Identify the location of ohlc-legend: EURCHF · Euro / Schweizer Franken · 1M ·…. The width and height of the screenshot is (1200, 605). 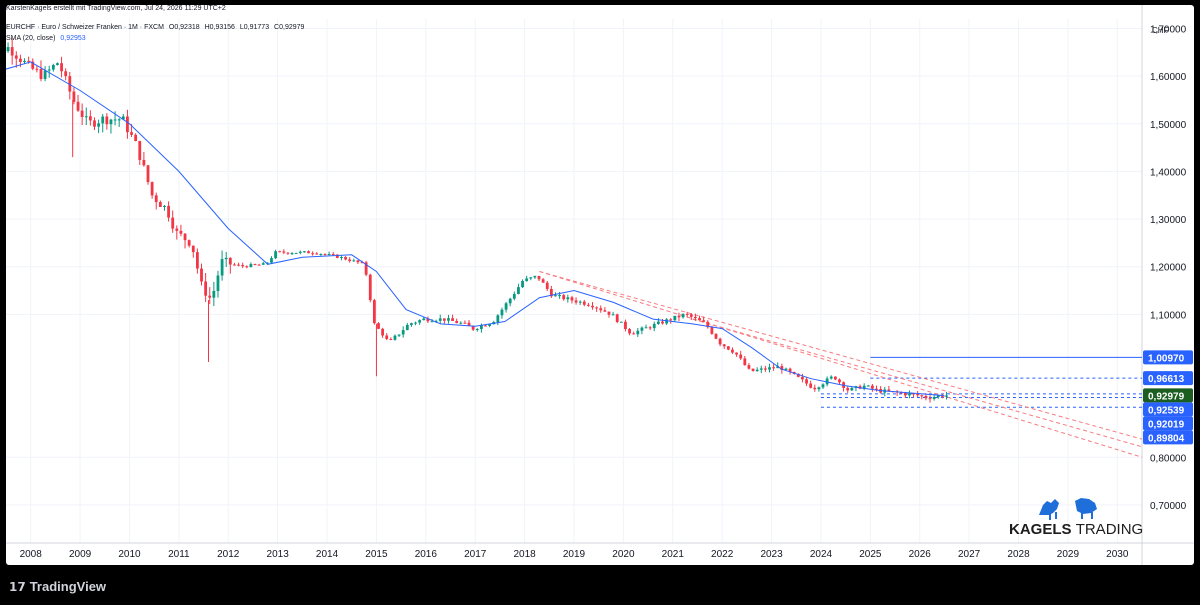
(156, 27).